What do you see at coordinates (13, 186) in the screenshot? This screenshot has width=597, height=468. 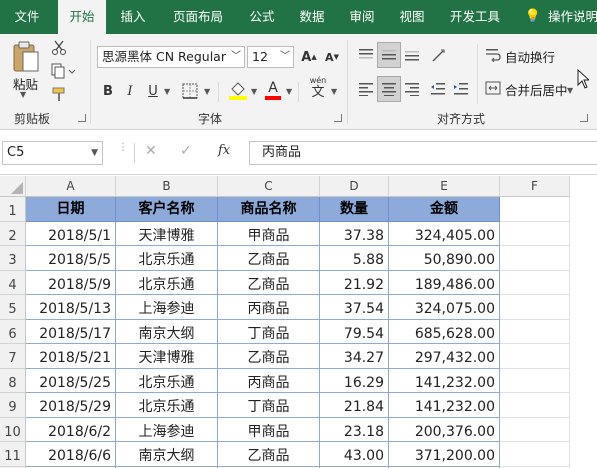 I see `select-all-corner` at bounding box center [13, 186].